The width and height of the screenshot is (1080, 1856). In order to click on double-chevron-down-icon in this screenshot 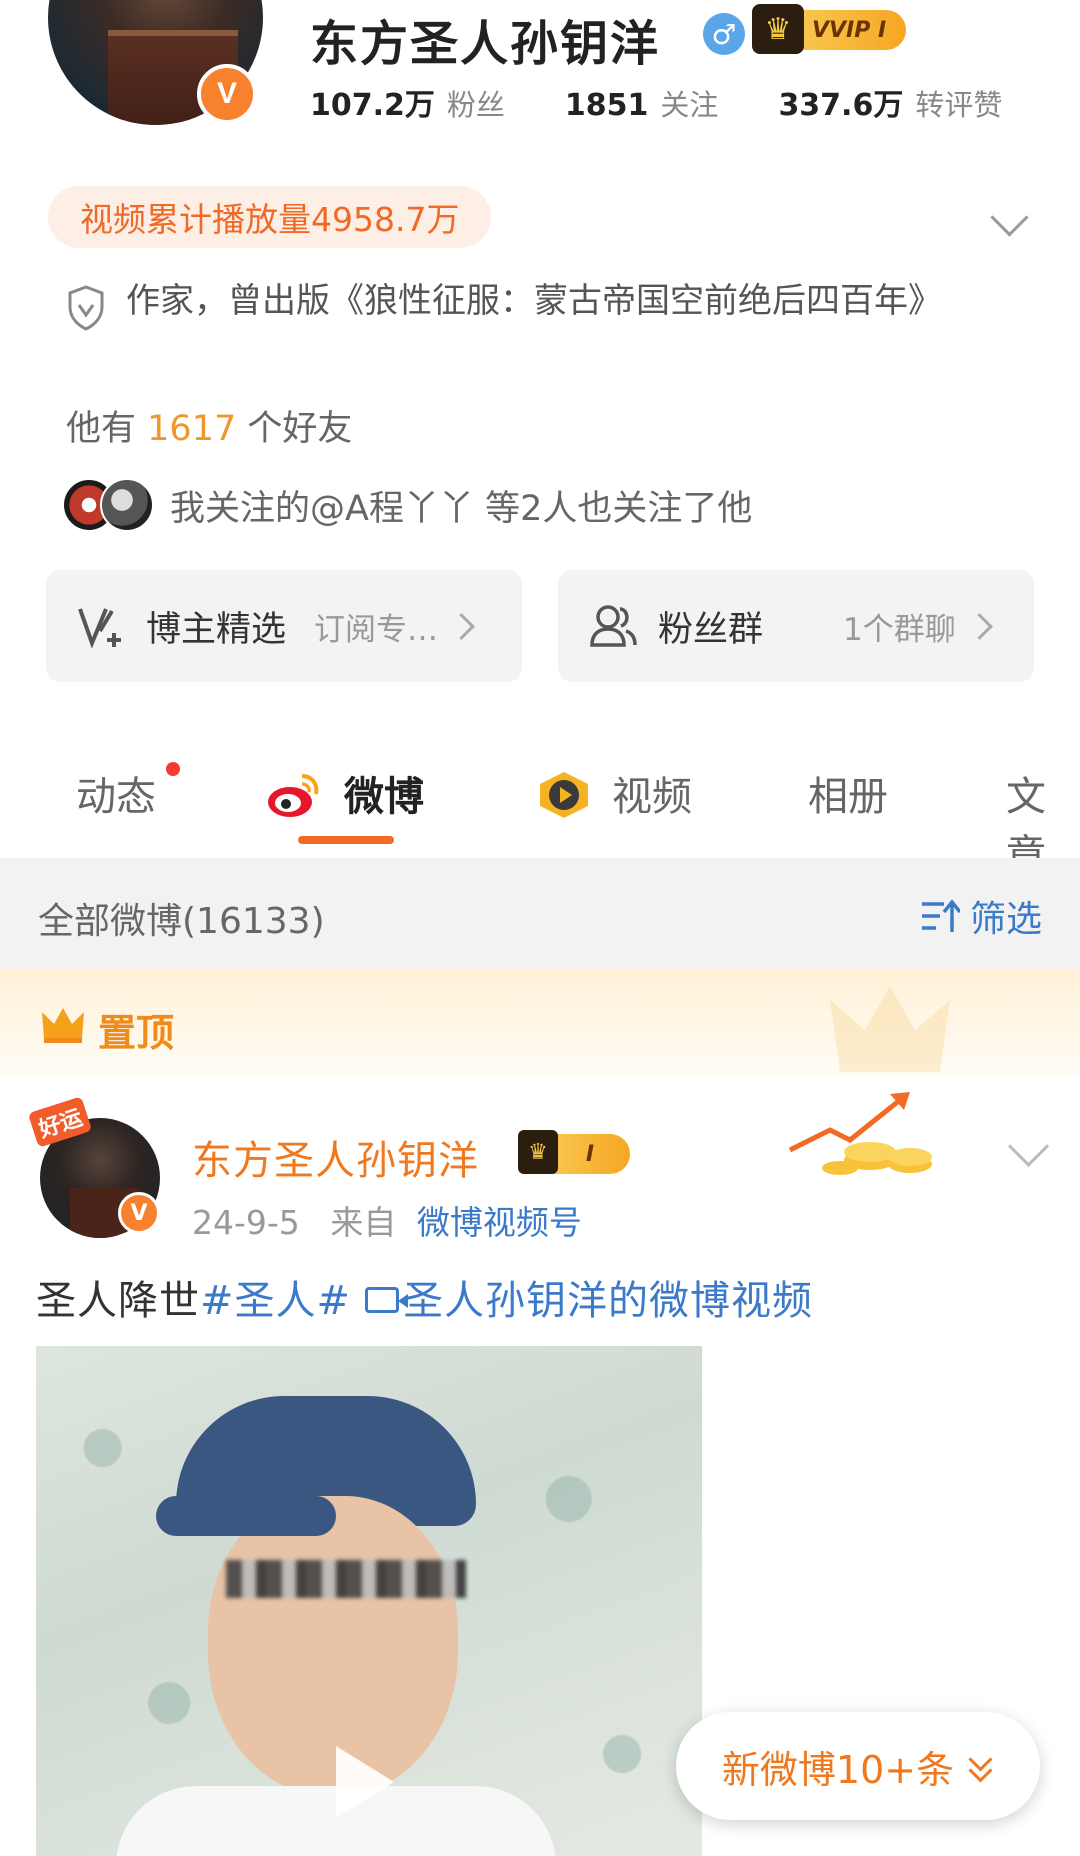, I will do `click(981, 1765)`.